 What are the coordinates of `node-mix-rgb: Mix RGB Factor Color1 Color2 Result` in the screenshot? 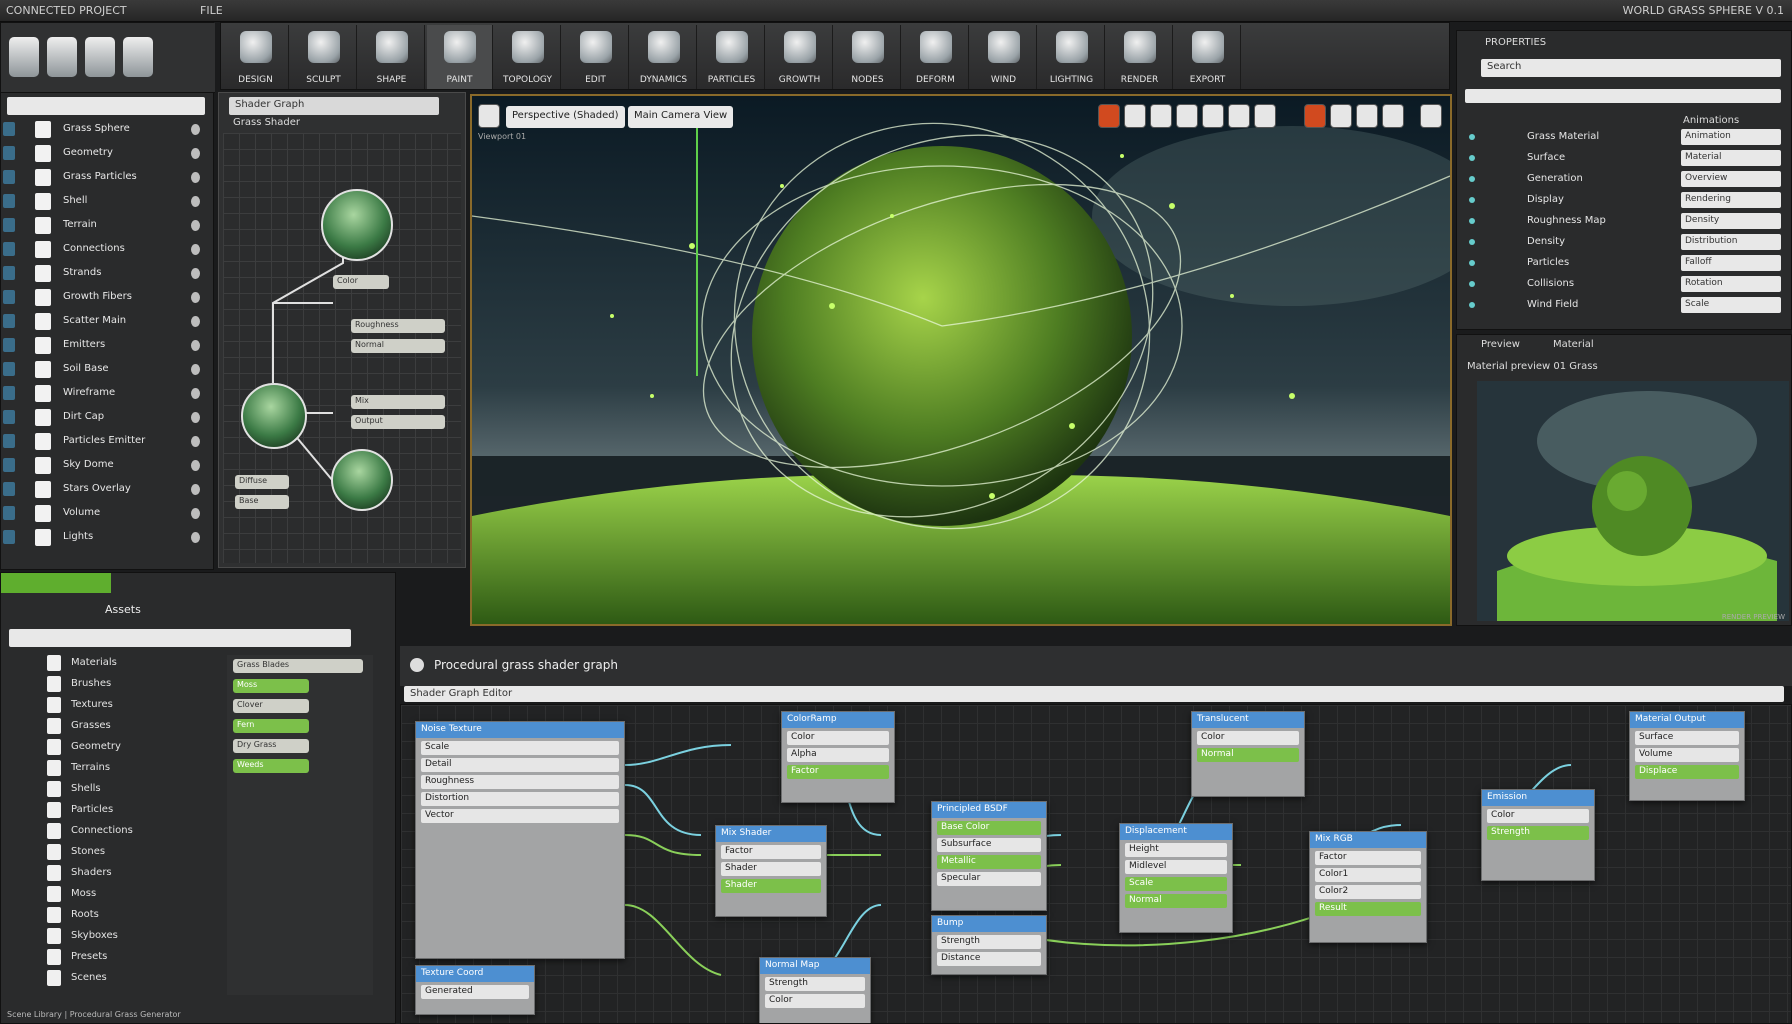 It's located at (1368, 887).